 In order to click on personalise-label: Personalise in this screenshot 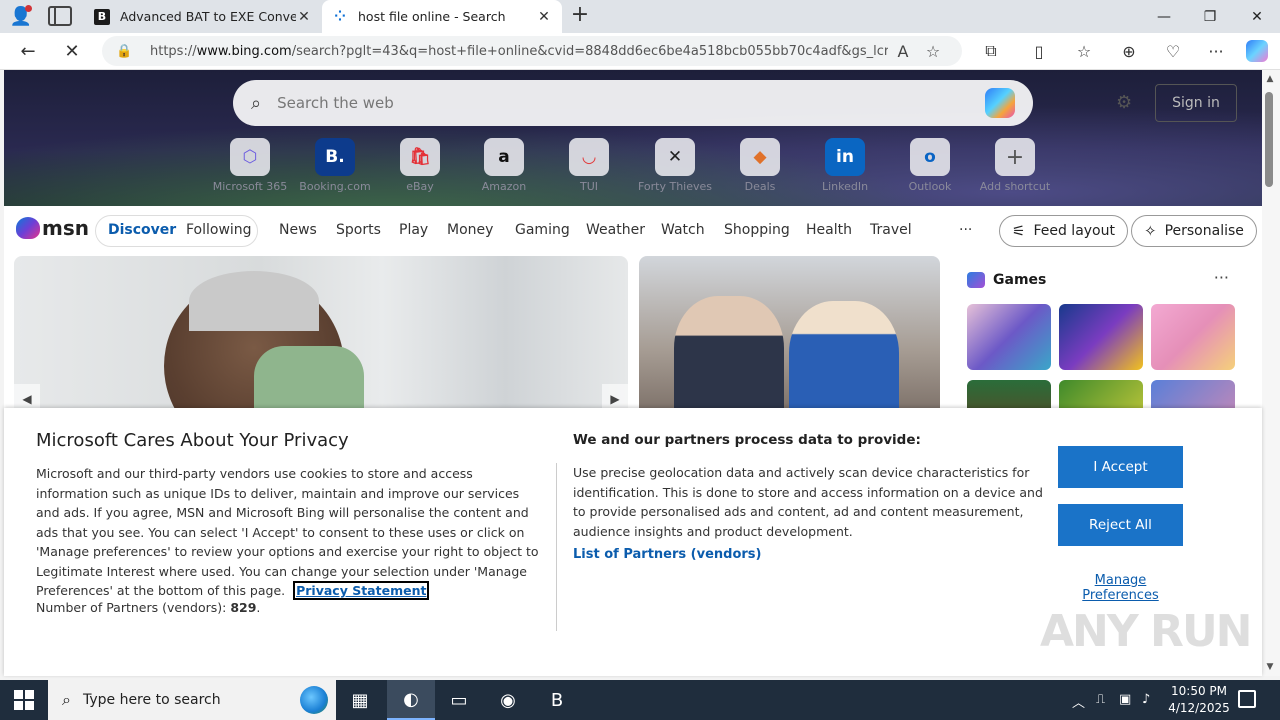, I will do `click(1204, 231)`.